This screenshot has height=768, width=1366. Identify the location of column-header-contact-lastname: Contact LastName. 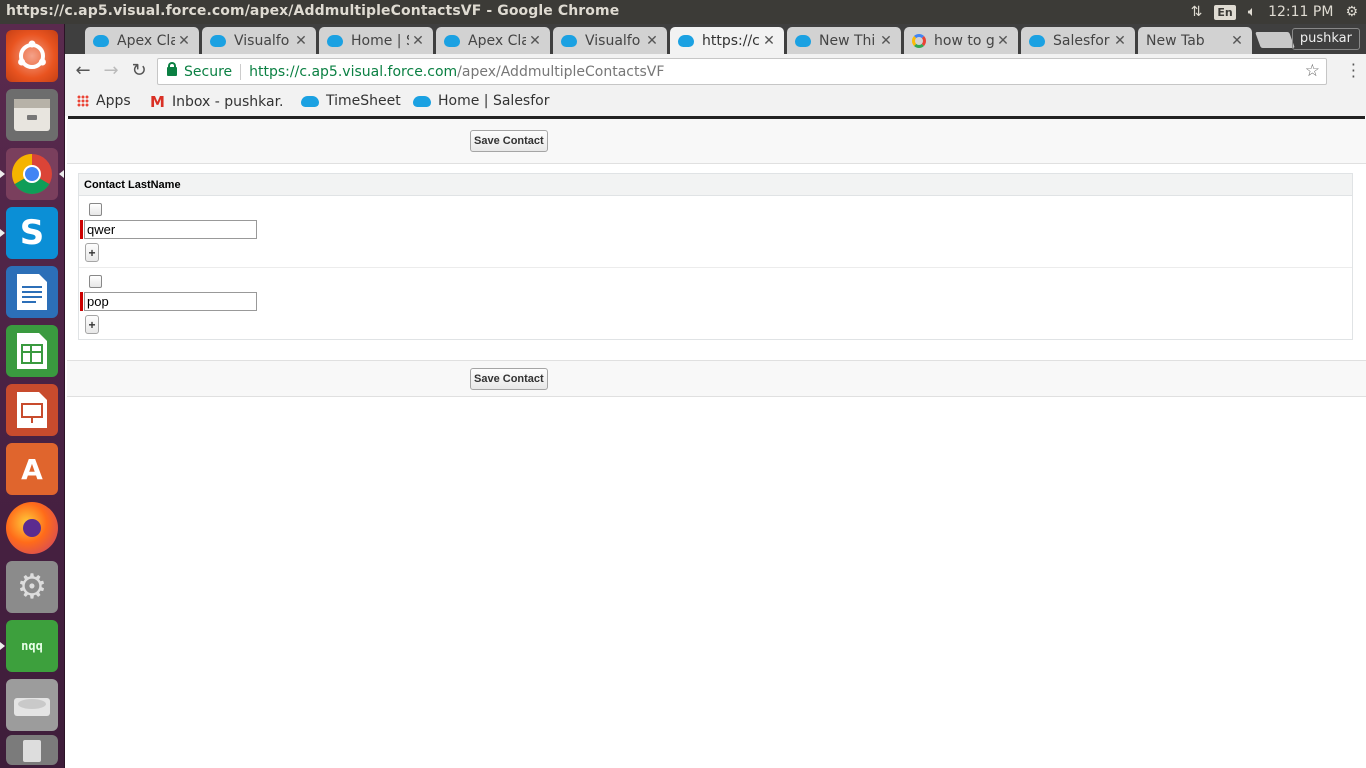
(715, 185).